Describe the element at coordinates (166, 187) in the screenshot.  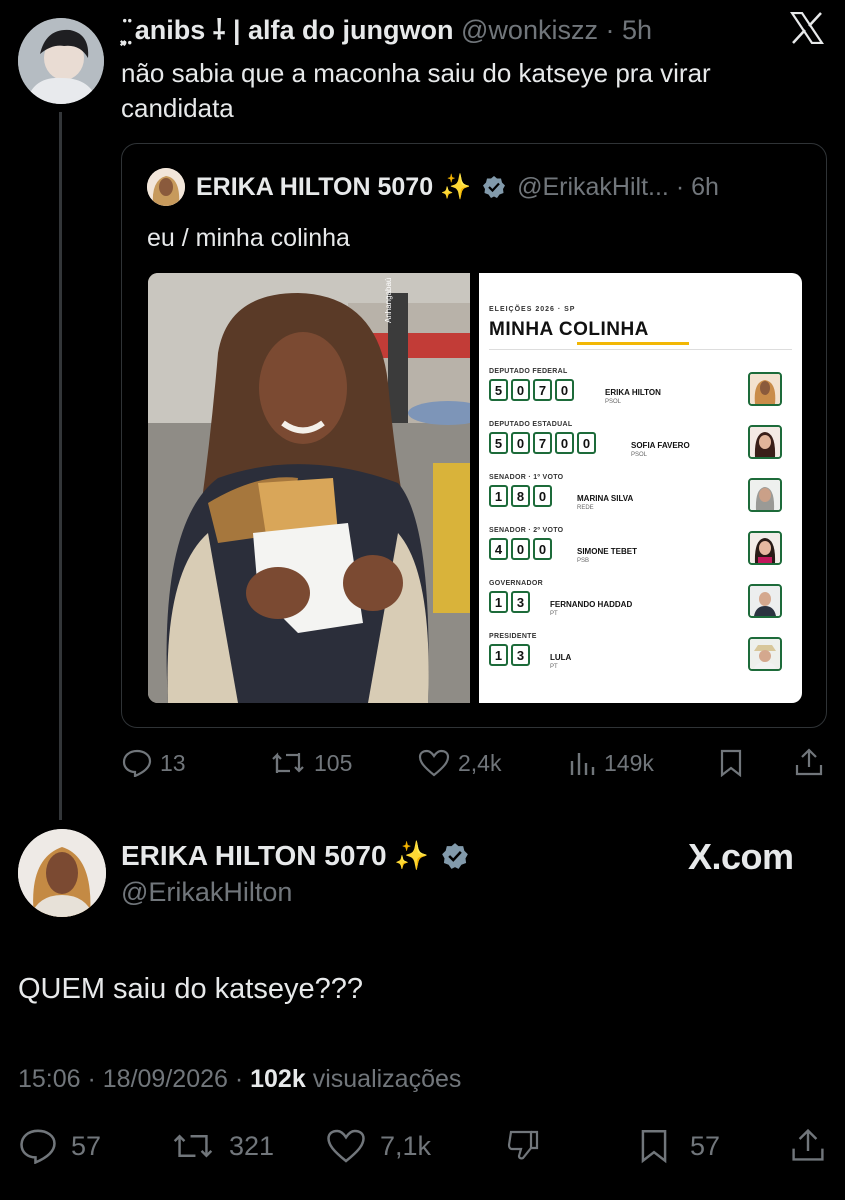
I see `quoted-author-avatar` at that location.